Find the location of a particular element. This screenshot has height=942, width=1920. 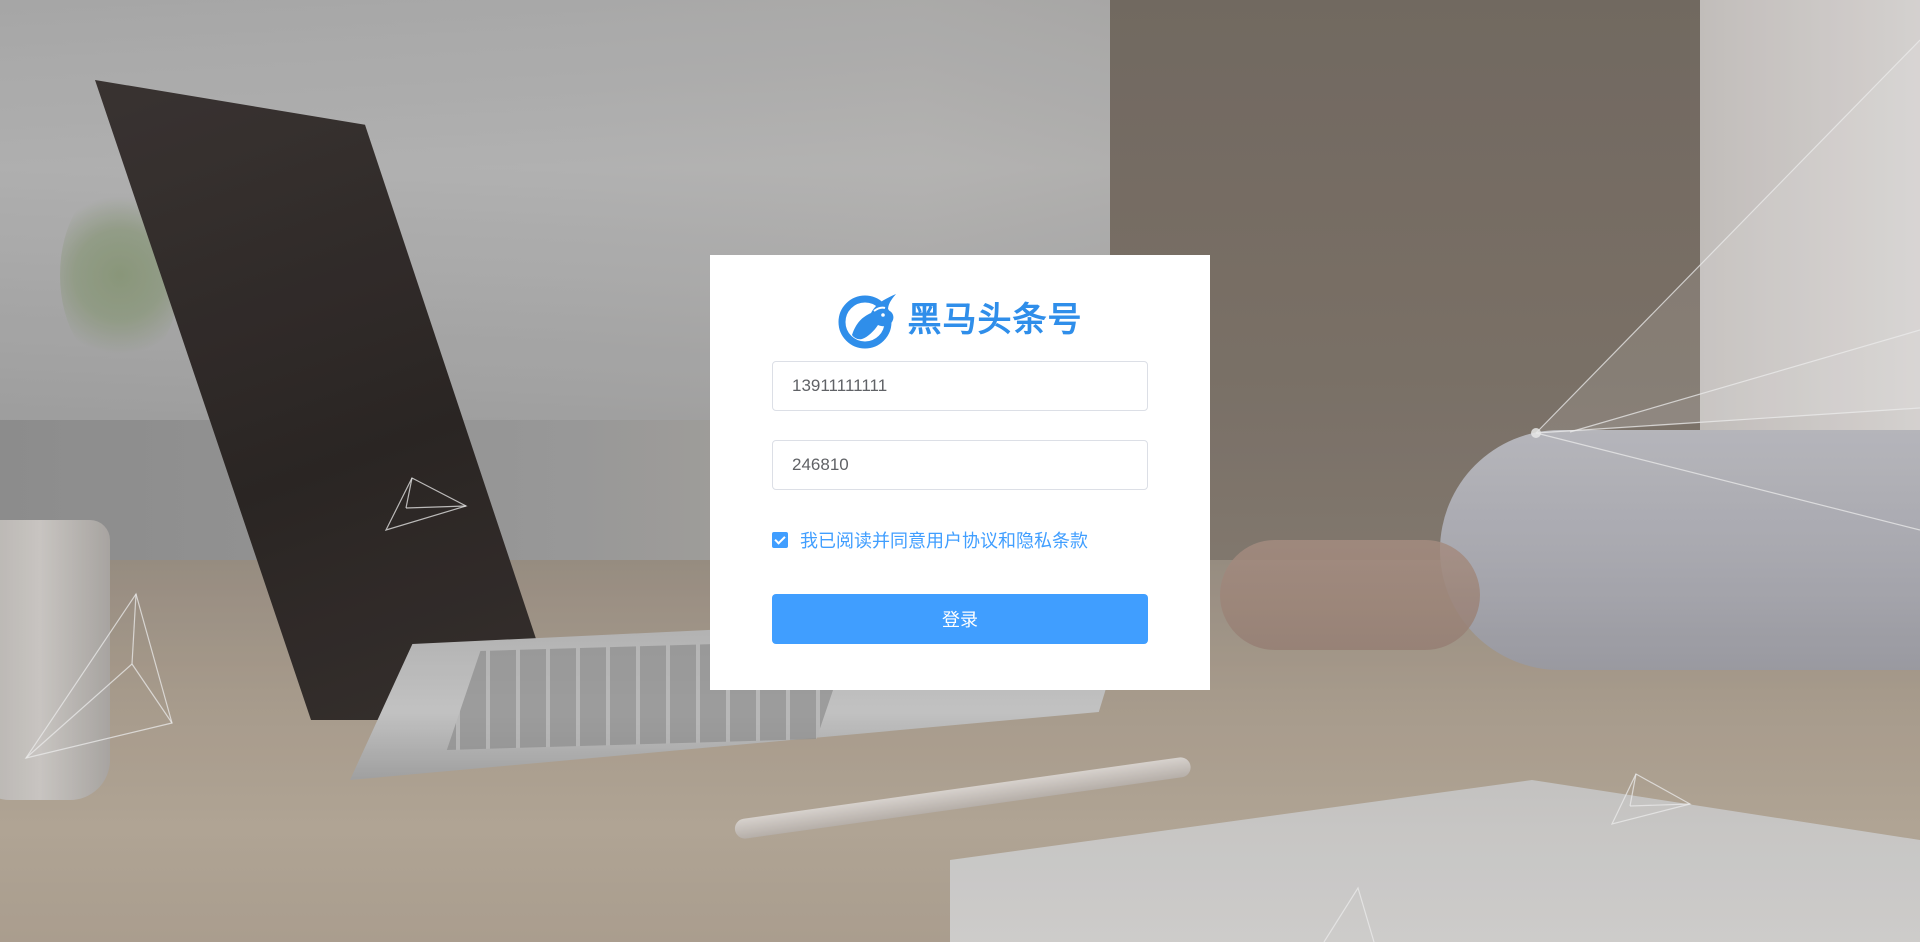

code-field is located at coordinates (960, 465).